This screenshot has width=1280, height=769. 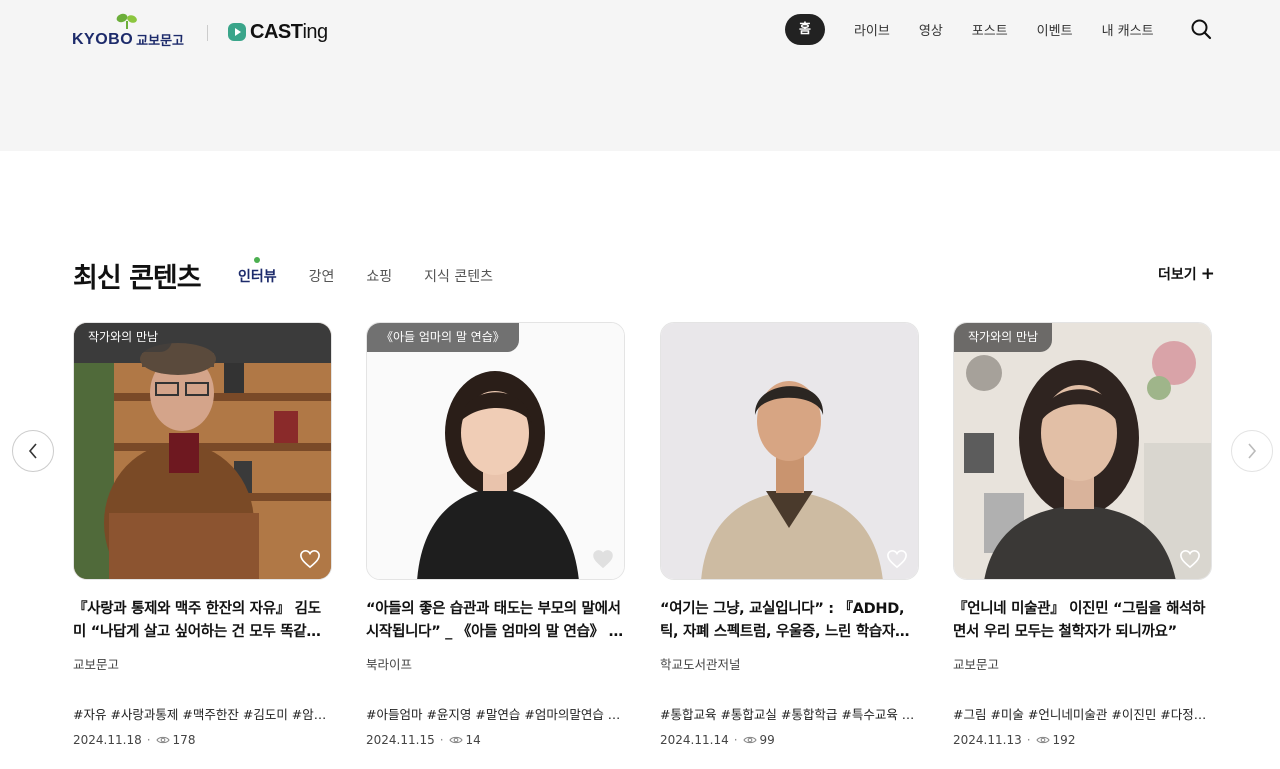 I want to click on tab-interview: 인터뷰, so click(x=257, y=271).